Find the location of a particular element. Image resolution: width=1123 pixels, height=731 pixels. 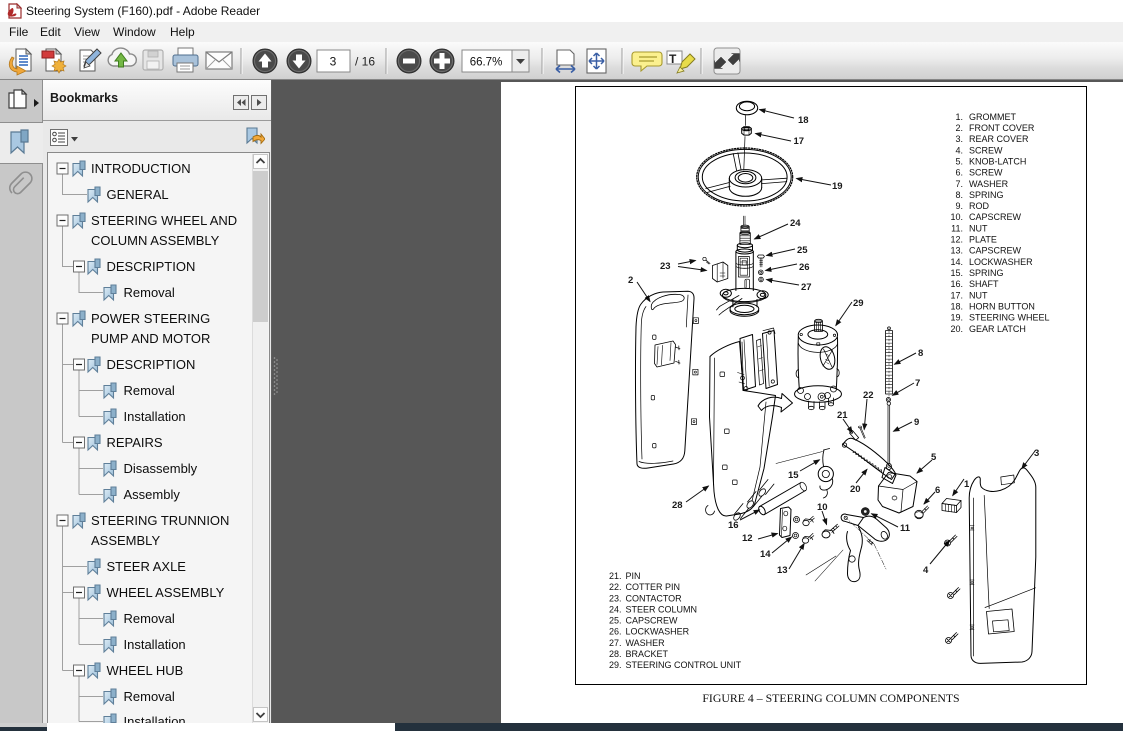

svg-text: 29. is located at coordinates (615, 665).